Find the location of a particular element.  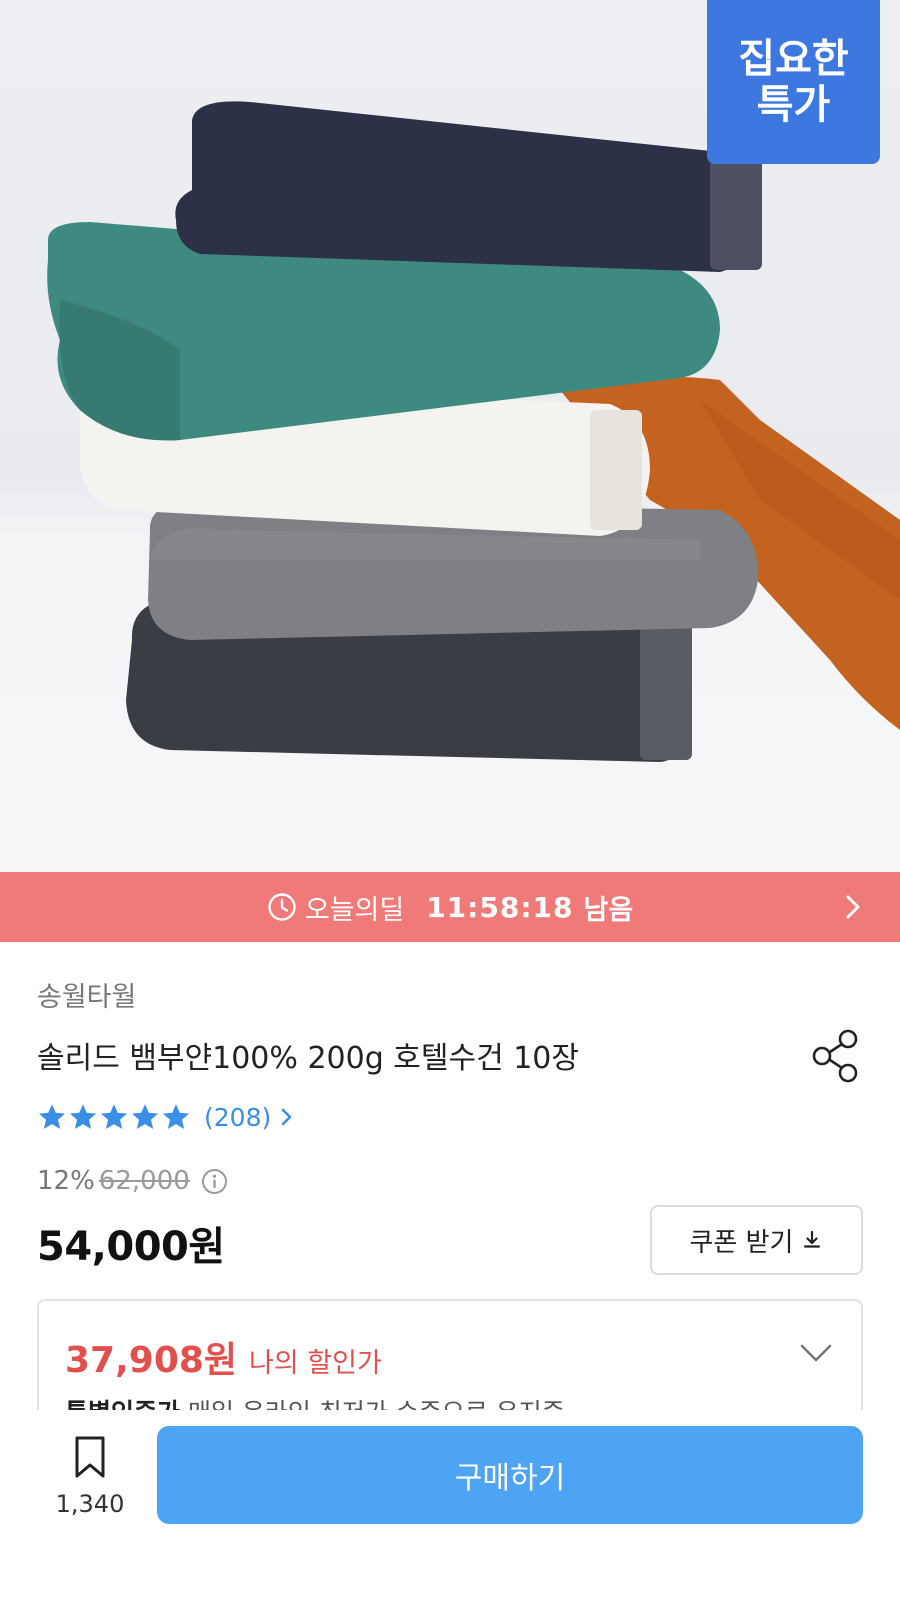

todays-deal-bar: 오늘의딜 11:58:18 남음 is located at coordinates (450, 907).